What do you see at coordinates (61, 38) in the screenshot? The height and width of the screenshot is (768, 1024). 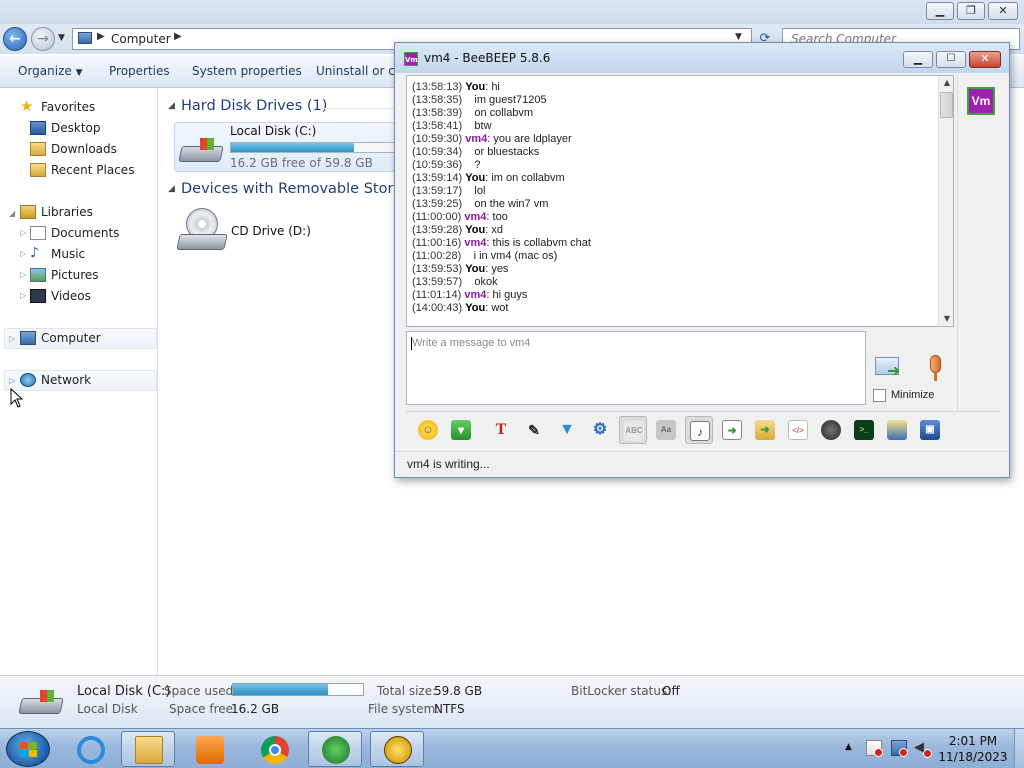 I see `recent-pages-chevron-icon: ▼` at bounding box center [61, 38].